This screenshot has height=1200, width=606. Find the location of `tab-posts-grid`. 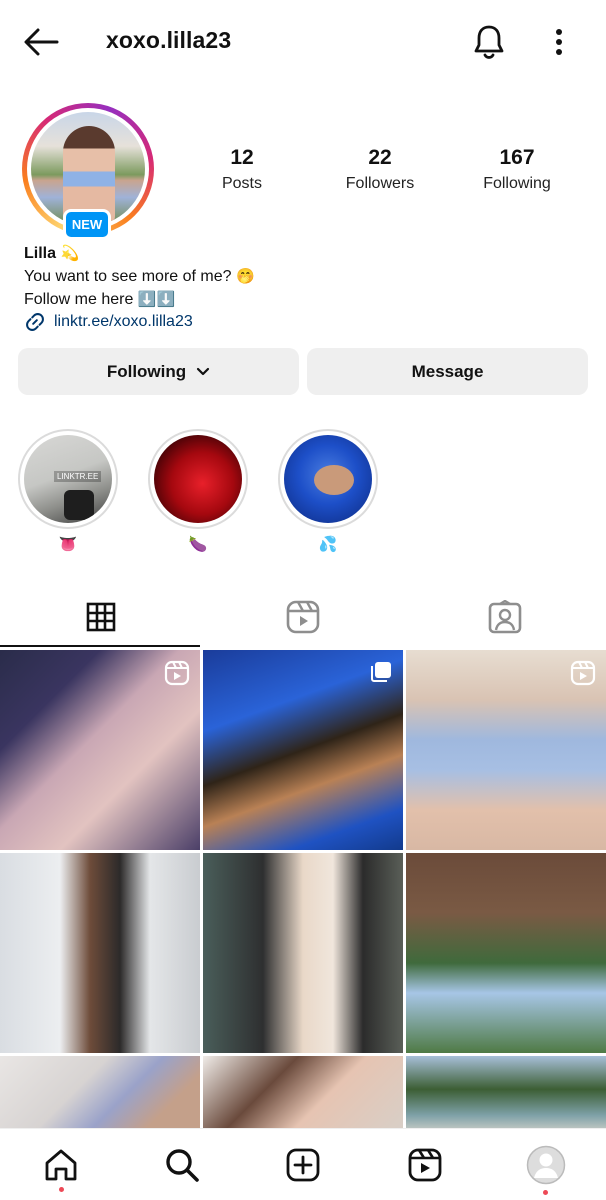

tab-posts-grid is located at coordinates (101, 617).